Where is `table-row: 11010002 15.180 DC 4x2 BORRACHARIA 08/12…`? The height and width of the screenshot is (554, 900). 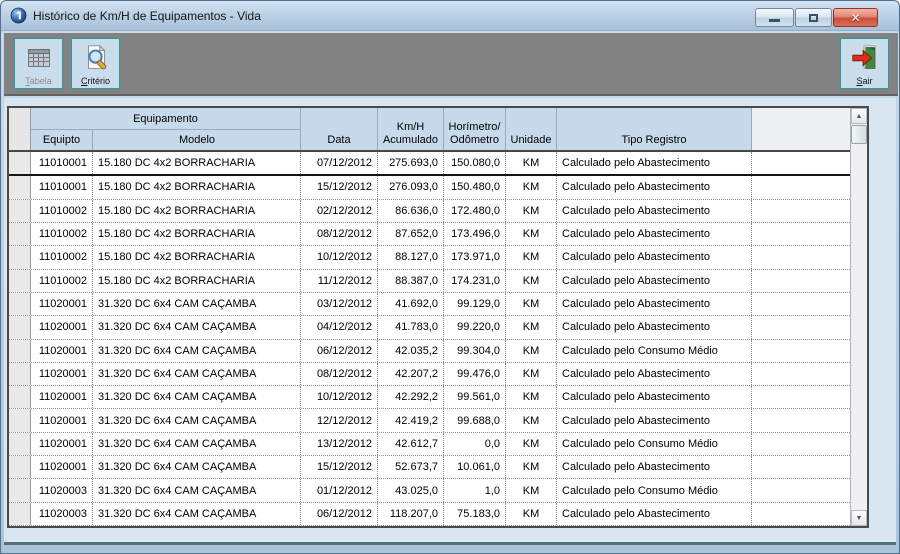
table-row: 11010002 15.180 DC 4x2 BORRACHARIA 08/12… is located at coordinates (429, 234).